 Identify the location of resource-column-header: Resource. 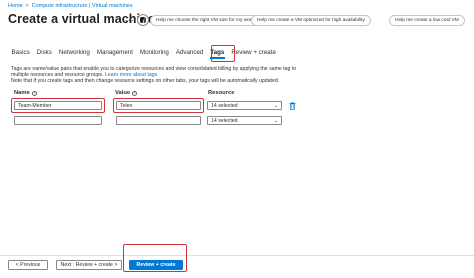
(221, 93).